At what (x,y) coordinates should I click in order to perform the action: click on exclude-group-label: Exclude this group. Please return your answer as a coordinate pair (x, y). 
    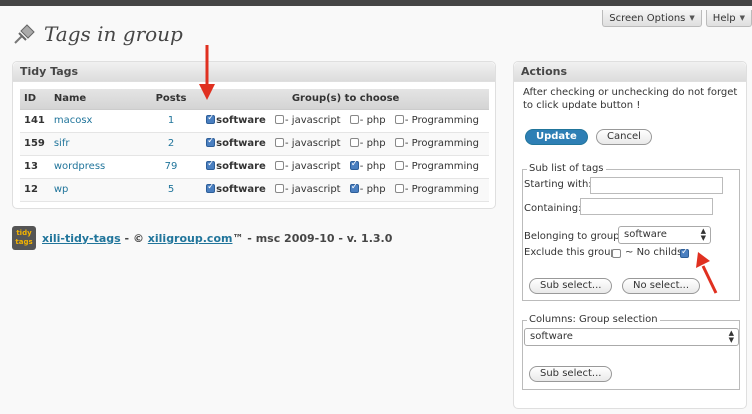
    Looking at the image, I should click on (570, 252).